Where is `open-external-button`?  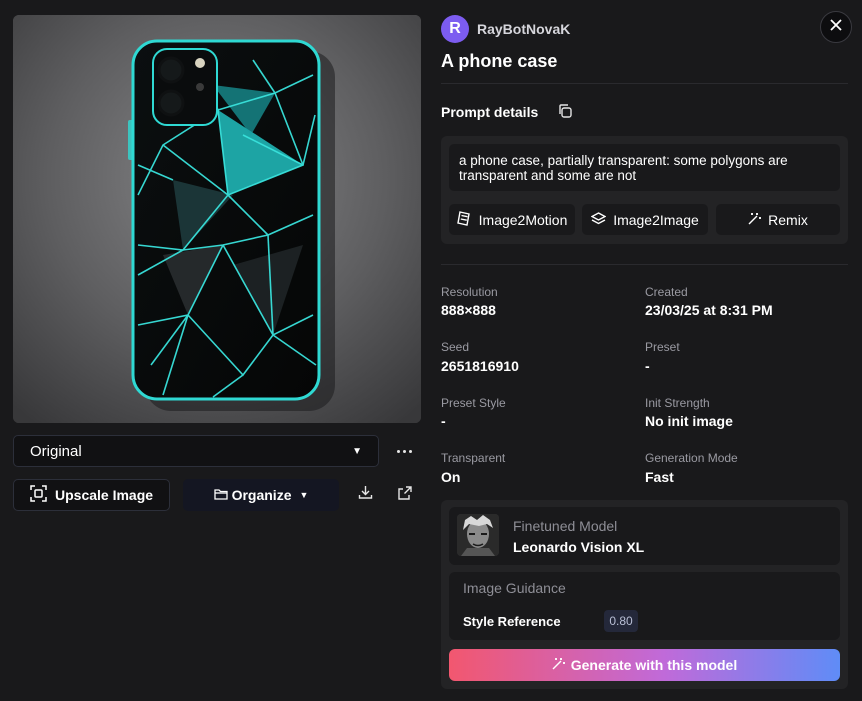
open-external-button is located at coordinates (405, 495).